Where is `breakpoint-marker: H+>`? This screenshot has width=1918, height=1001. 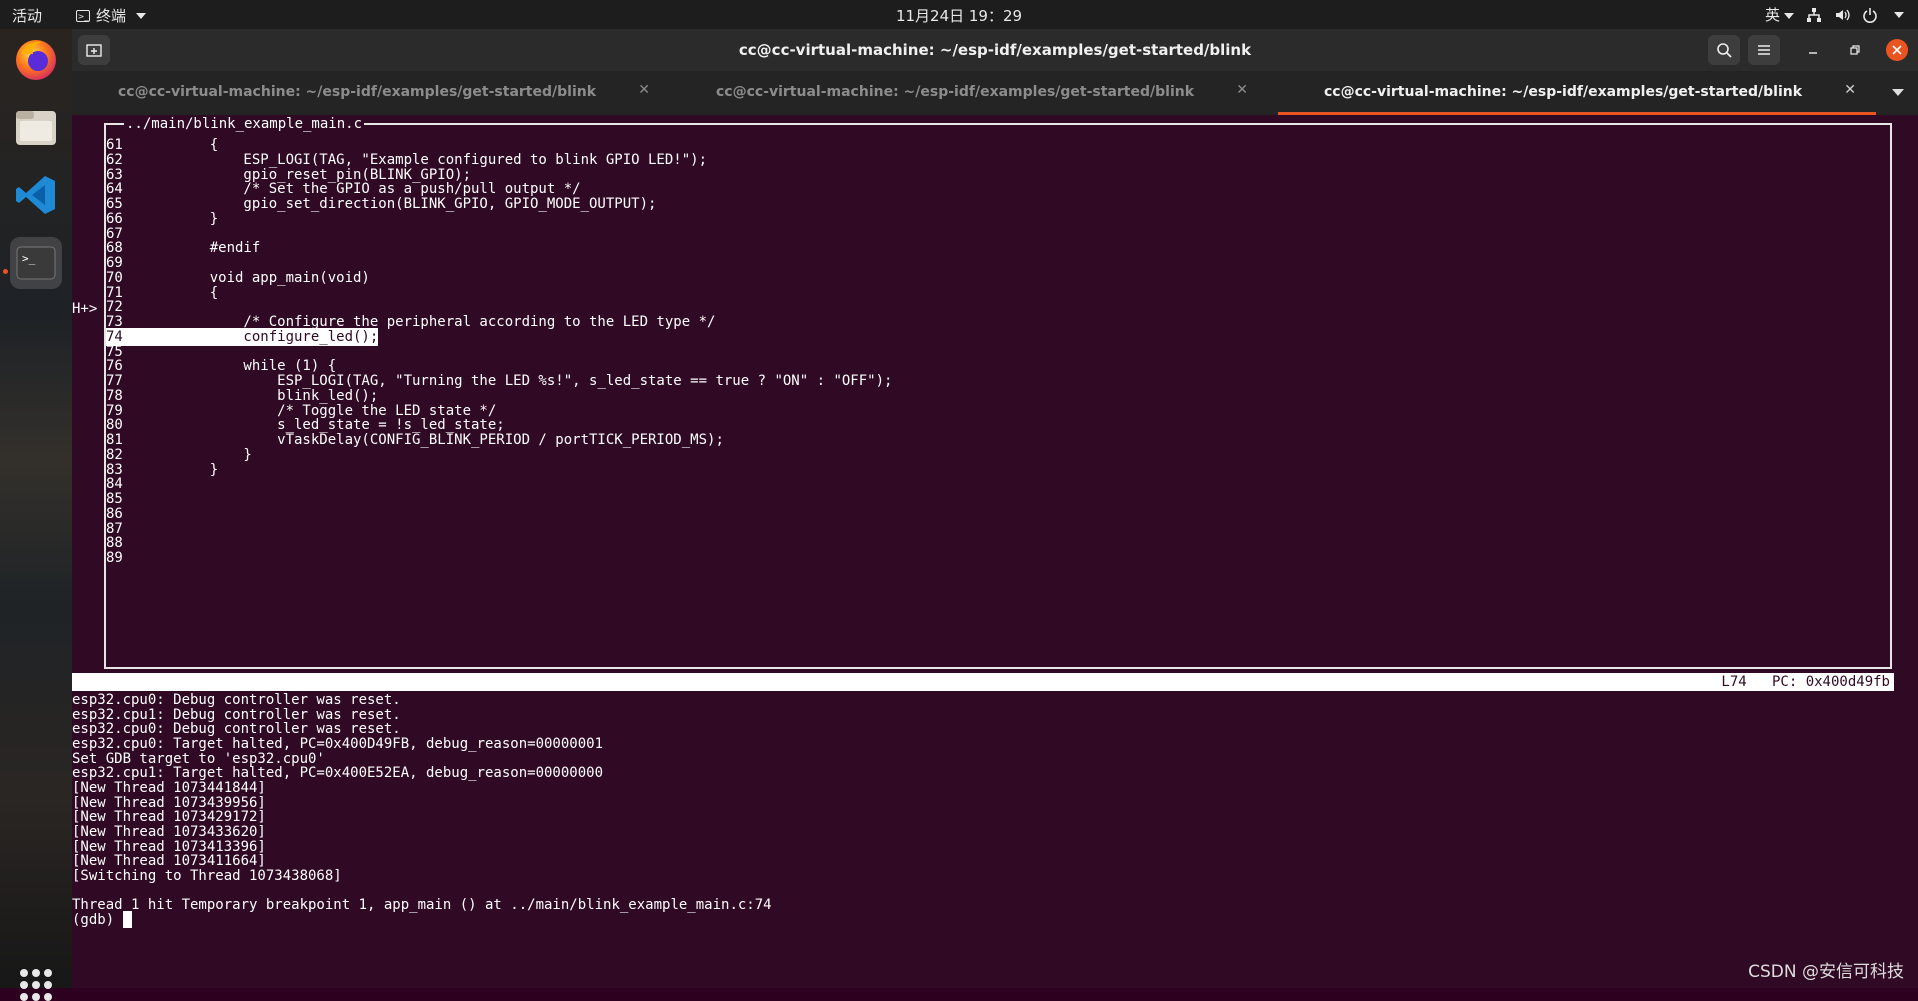 breakpoint-marker: H+> is located at coordinates (85, 309).